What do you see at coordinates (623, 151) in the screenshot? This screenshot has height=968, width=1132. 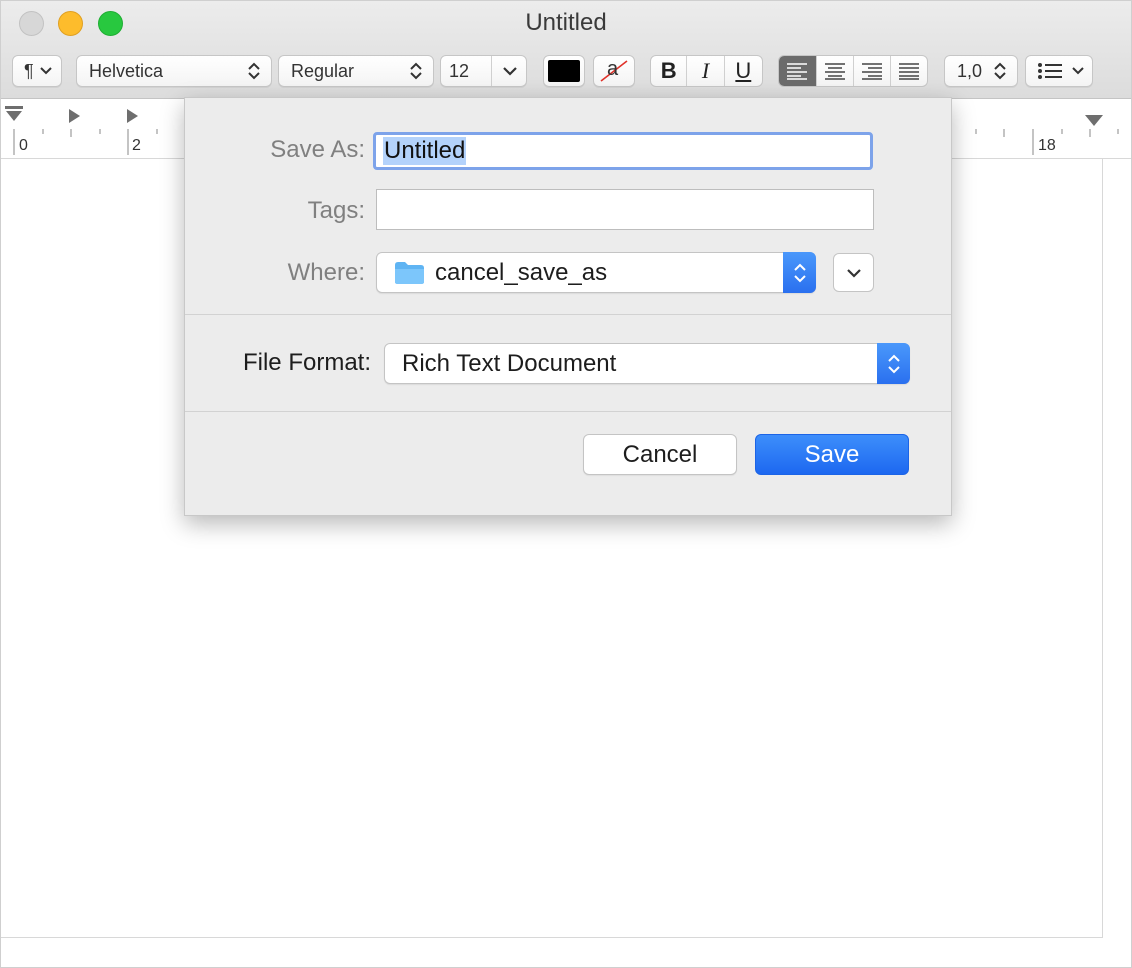 I see `save-as-field: Untitled` at bounding box center [623, 151].